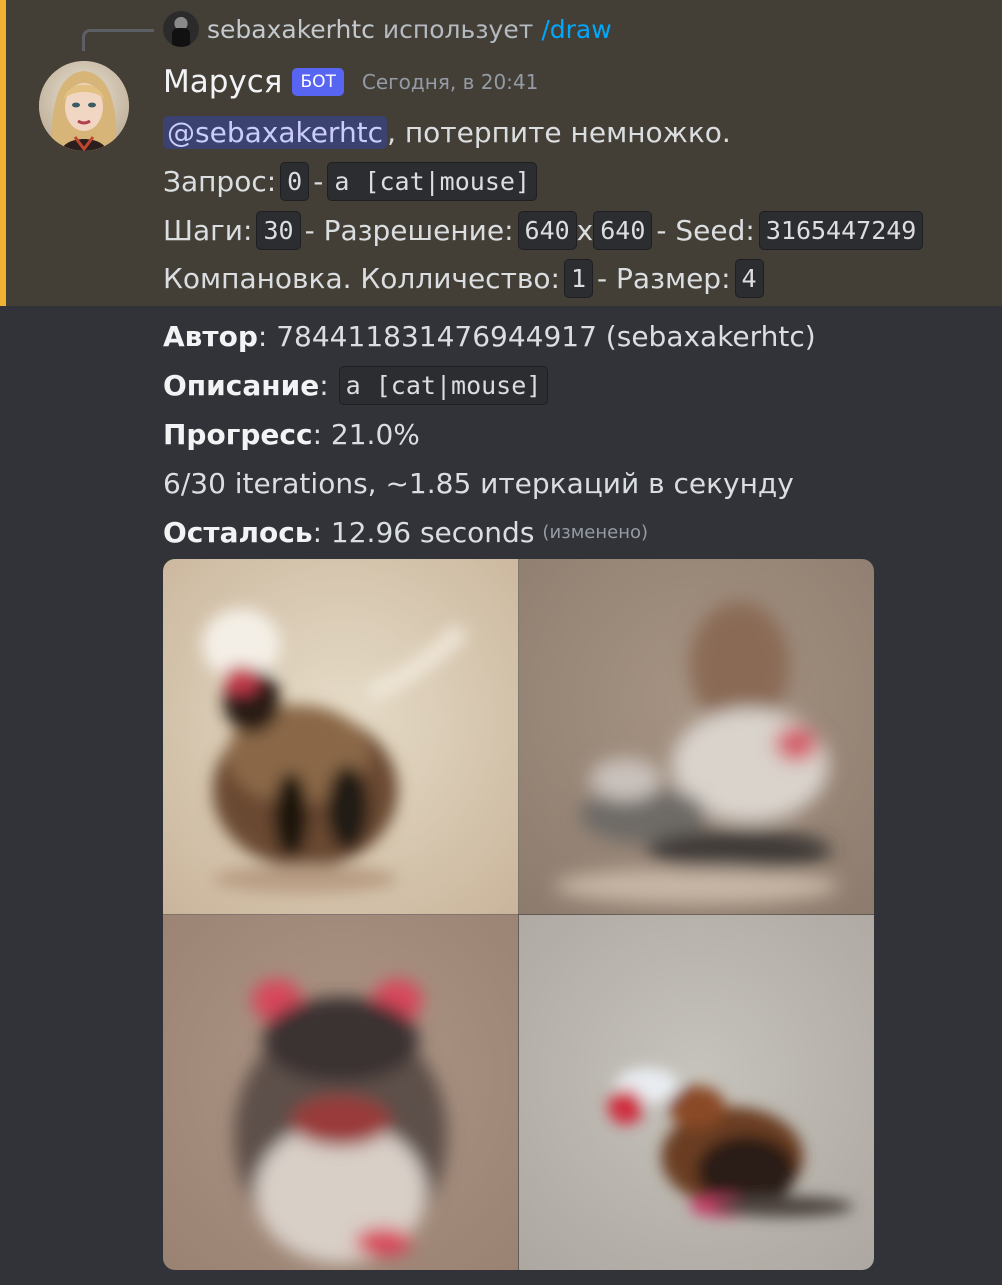 The image size is (1002, 1285). I want to click on layout-label: Компановка. Колличество:, so click(361, 278).